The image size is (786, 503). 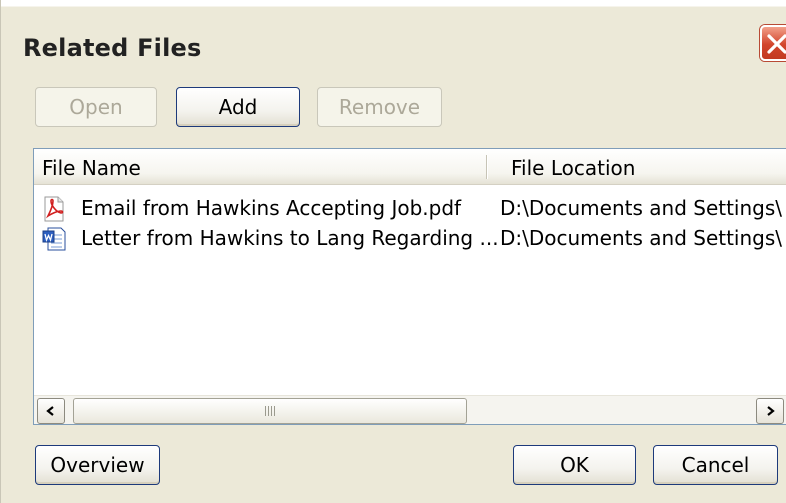 I want to click on list-header: File Name File Location, so click(x=410, y=167).